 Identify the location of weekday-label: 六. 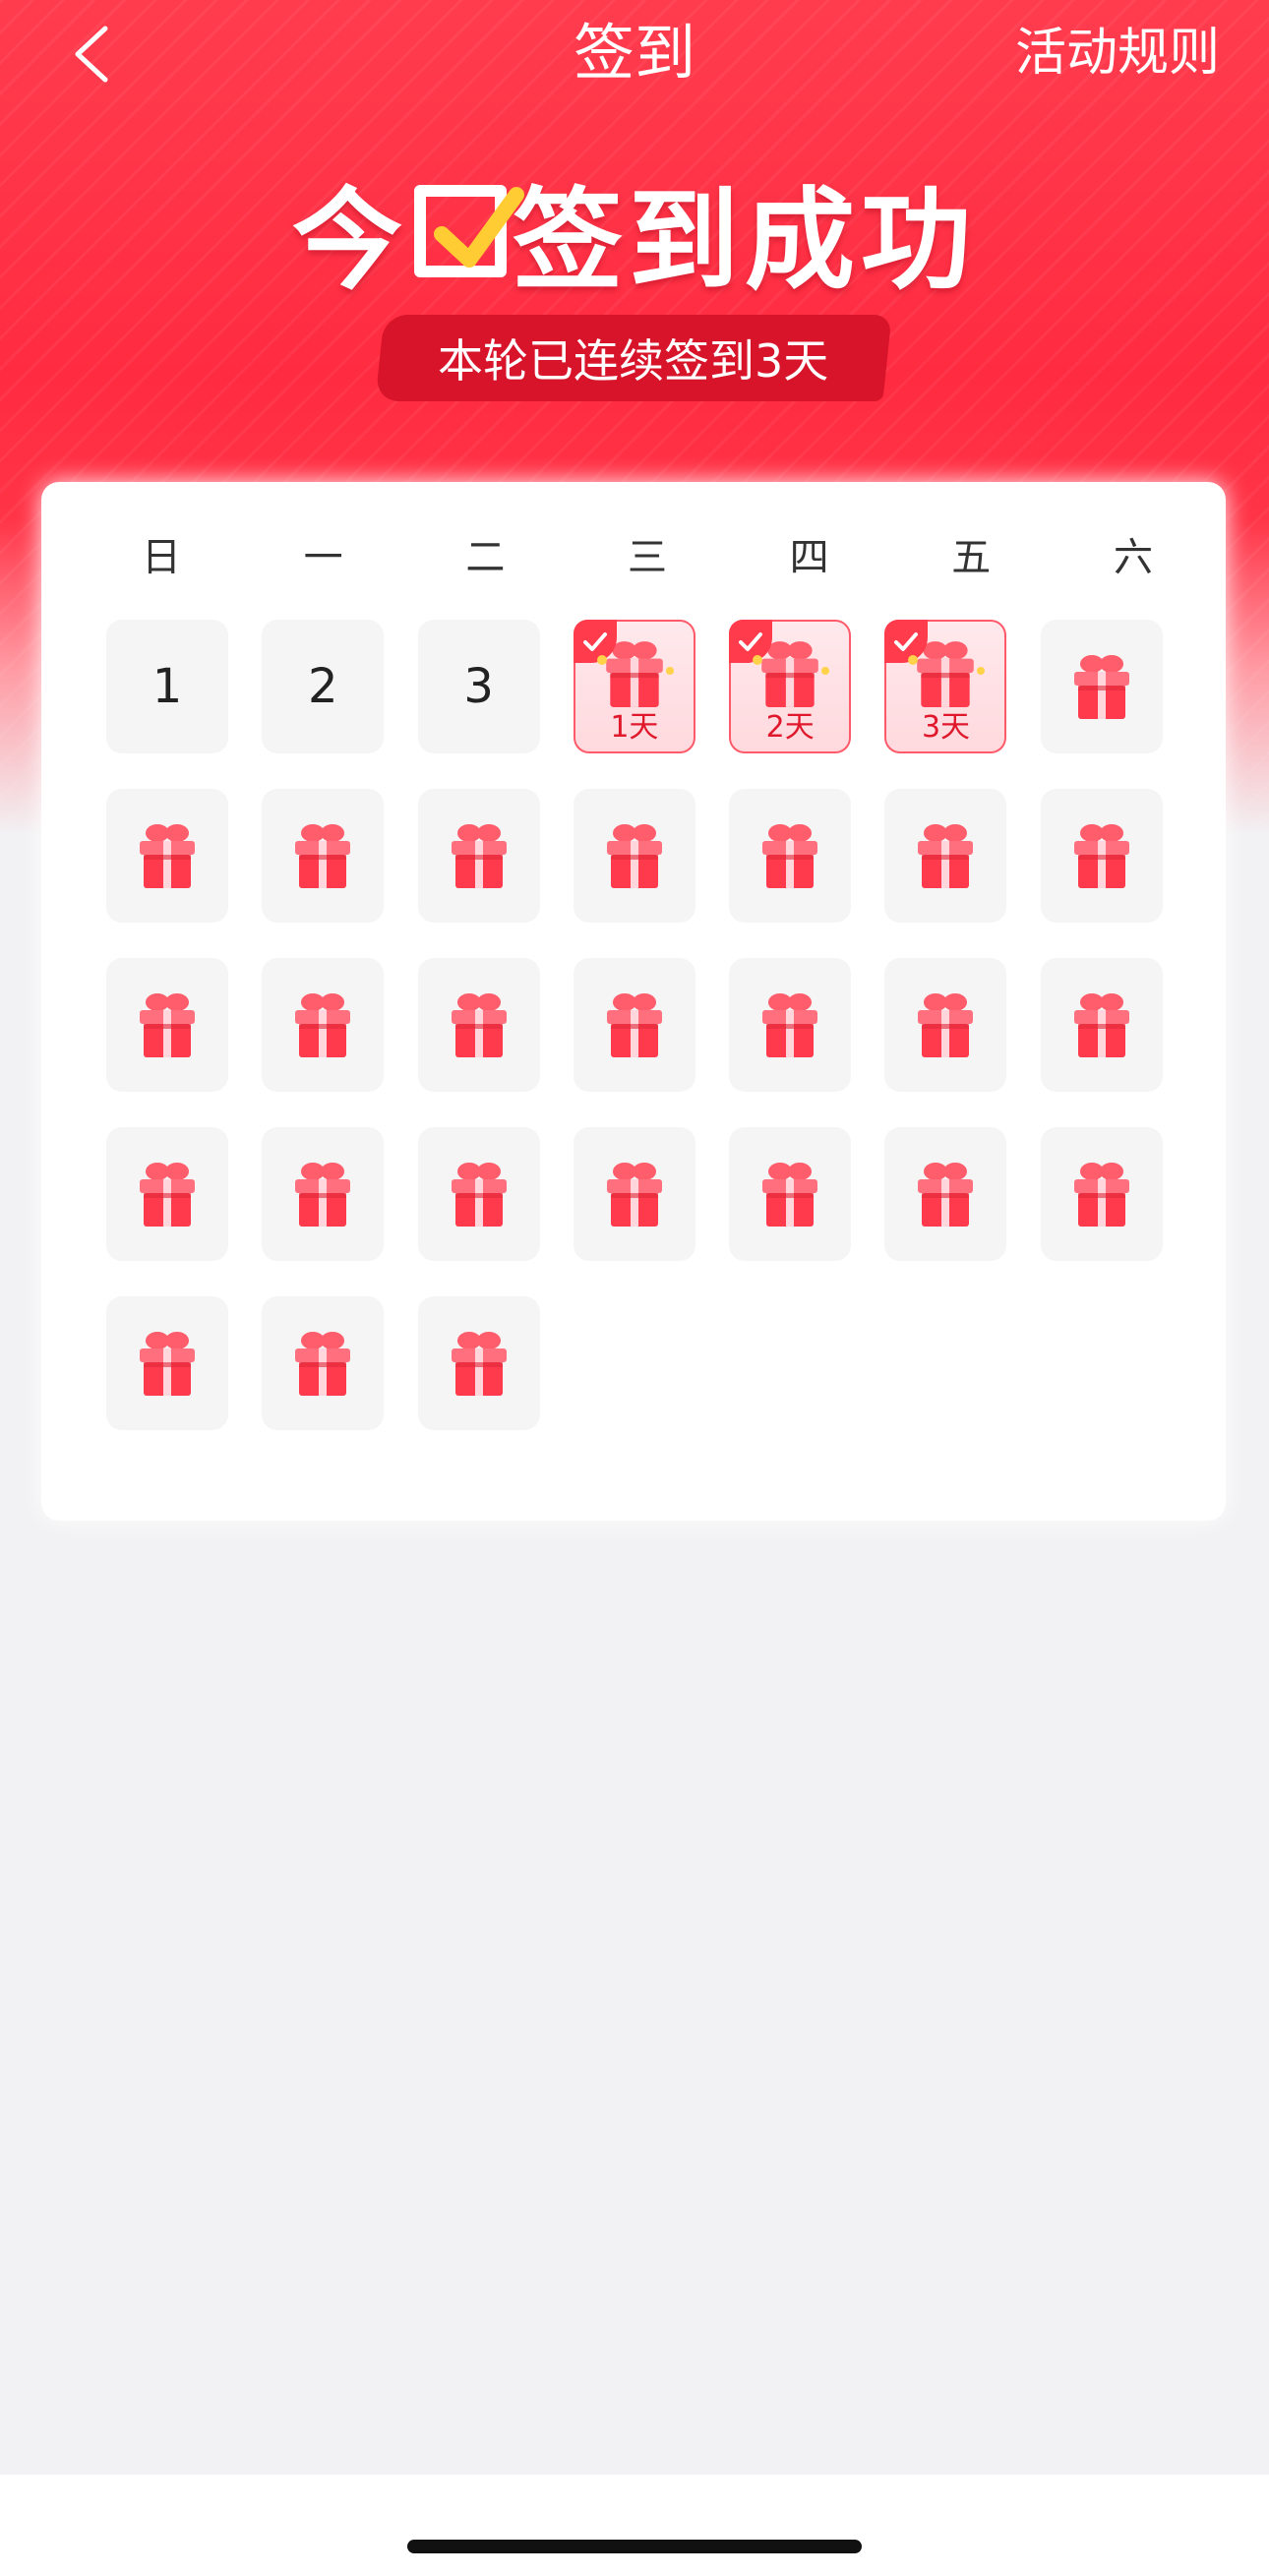
(1133, 557).